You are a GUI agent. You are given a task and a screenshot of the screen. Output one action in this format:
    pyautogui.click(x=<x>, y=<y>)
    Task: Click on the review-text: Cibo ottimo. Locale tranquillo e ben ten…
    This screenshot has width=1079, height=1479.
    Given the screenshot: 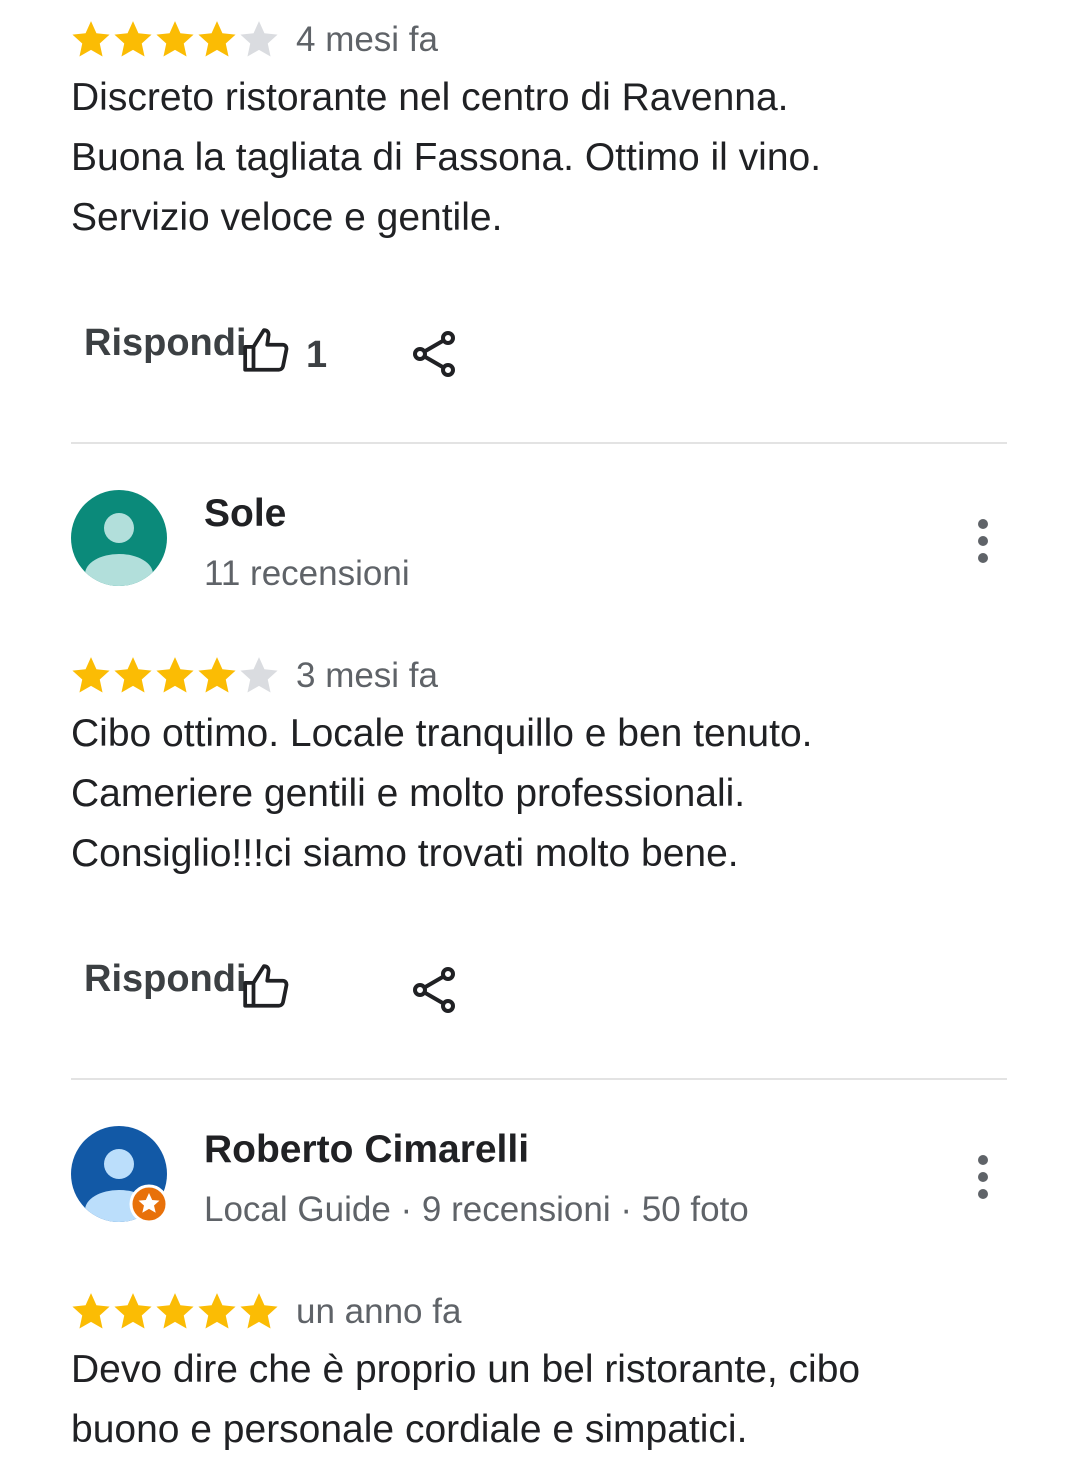 What is the action you would take?
    pyautogui.click(x=551, y=794)
    